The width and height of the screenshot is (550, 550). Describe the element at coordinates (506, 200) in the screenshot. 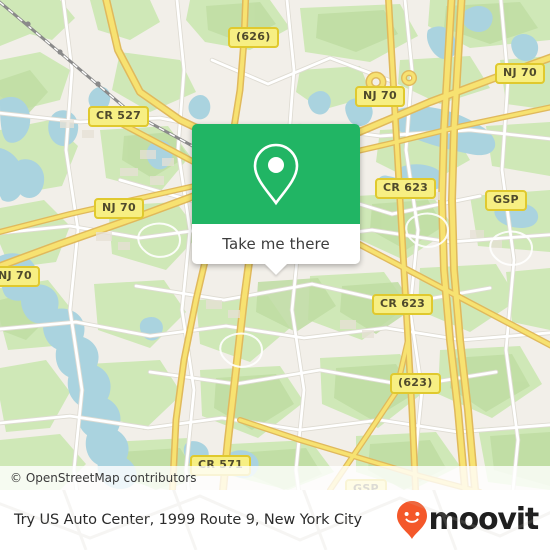

I see `road-shield: GSP` at that location.